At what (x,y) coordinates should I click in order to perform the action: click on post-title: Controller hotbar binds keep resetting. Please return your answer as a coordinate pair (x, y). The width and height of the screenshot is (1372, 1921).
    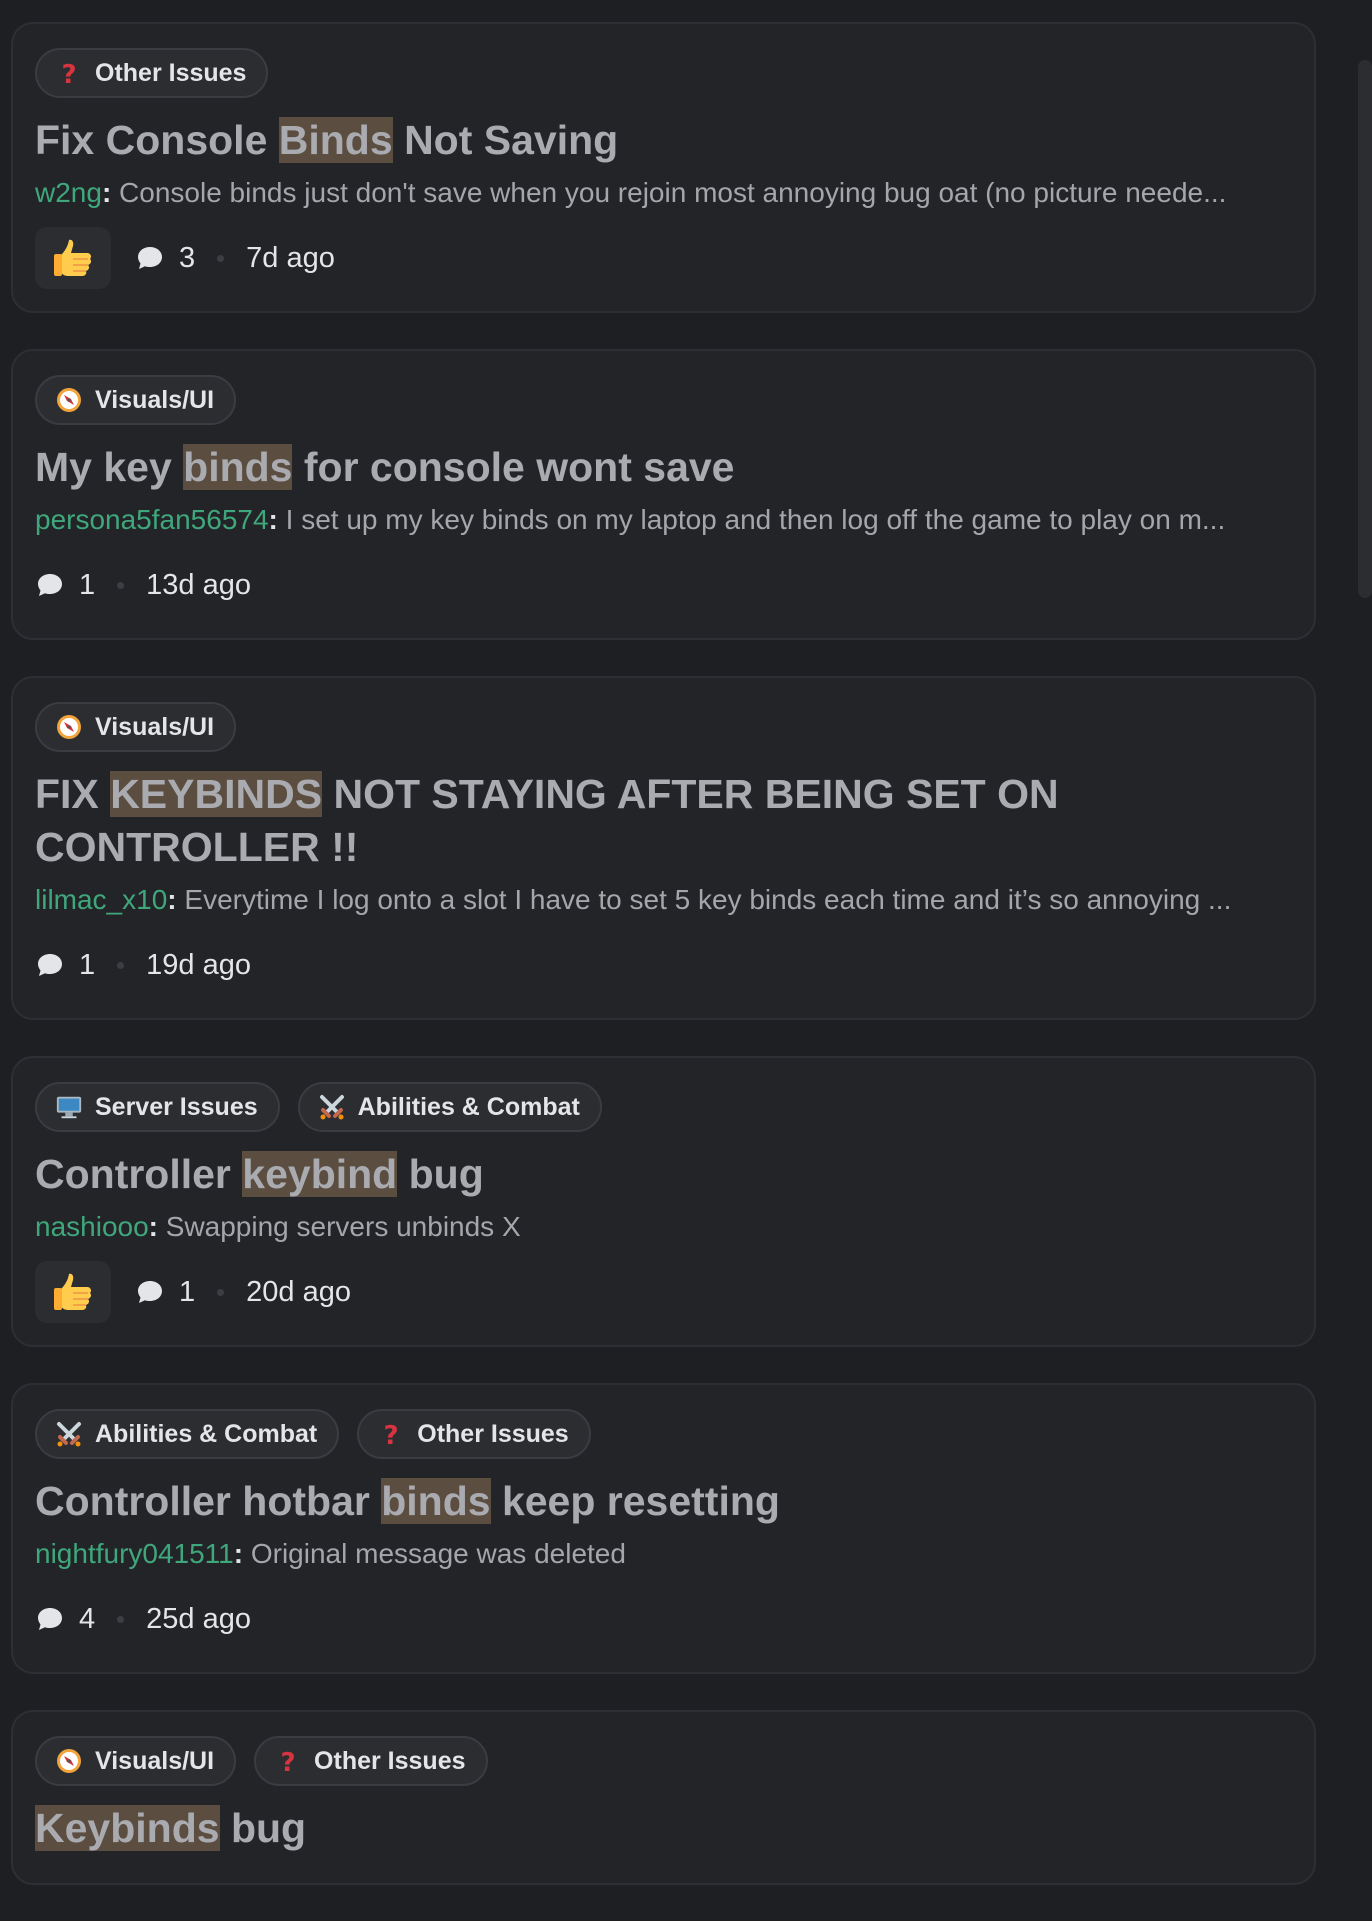
    Looking at the image, I should click on (663, 1501).